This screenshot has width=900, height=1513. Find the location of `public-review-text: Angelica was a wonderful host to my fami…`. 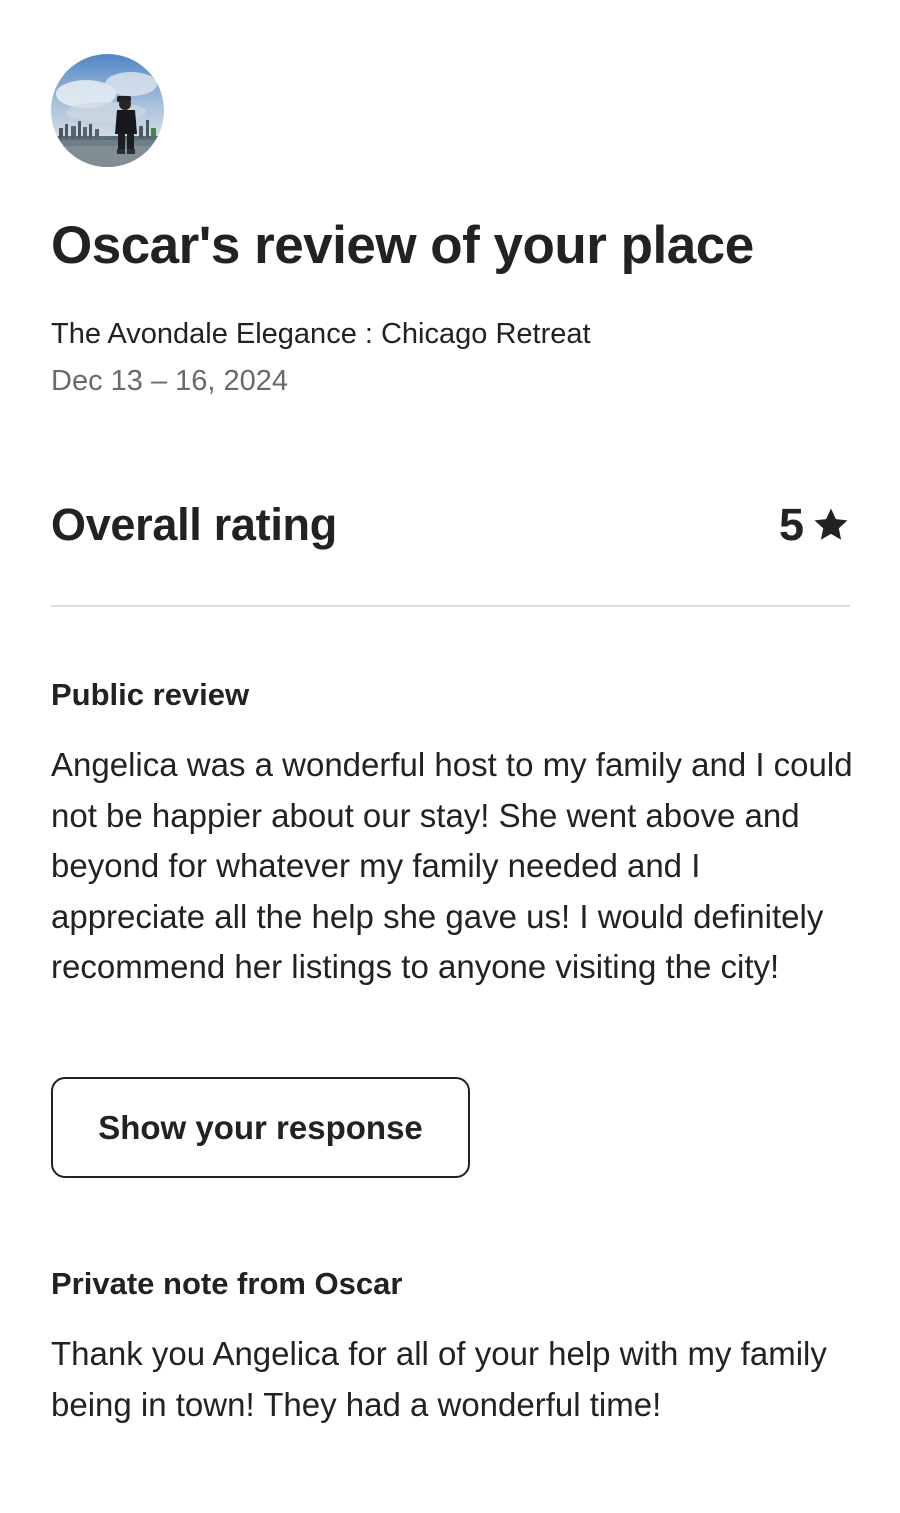

public-review-text: Angelica was a wonderful host to my fami… is located at coordinates (452, 865).